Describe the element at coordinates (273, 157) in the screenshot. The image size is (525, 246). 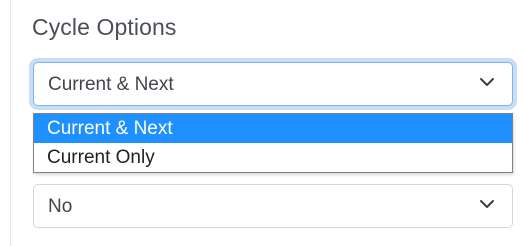
I see `option-current-only: Current Only` at that location.